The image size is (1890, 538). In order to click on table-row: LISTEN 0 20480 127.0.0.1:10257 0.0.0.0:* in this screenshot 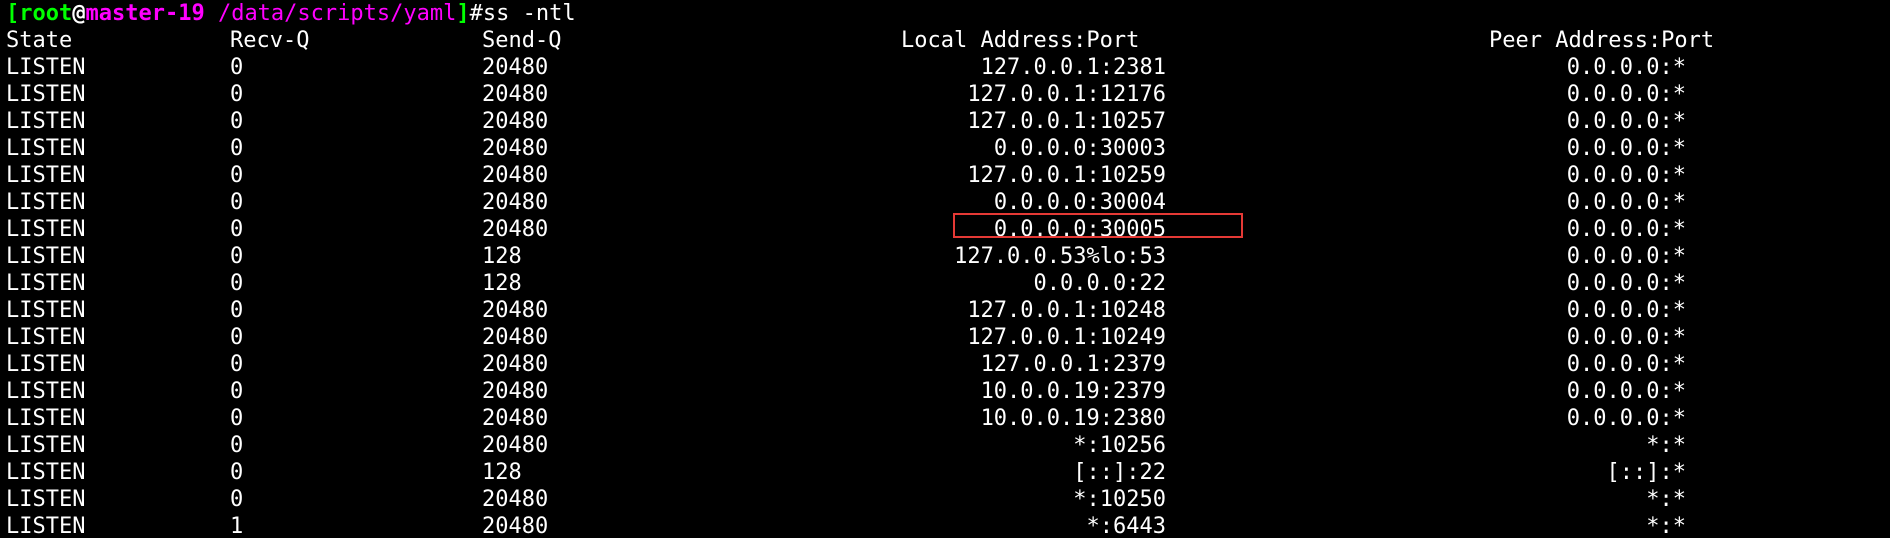, I will do `click(948, 121)`.